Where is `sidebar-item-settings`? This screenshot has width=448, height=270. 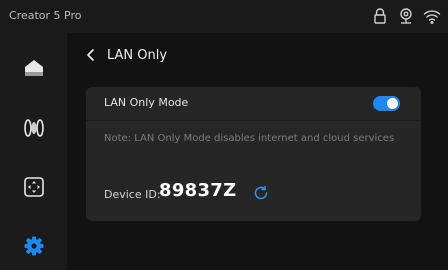
sidebar-item-settings is located at coordinates (34, 246).